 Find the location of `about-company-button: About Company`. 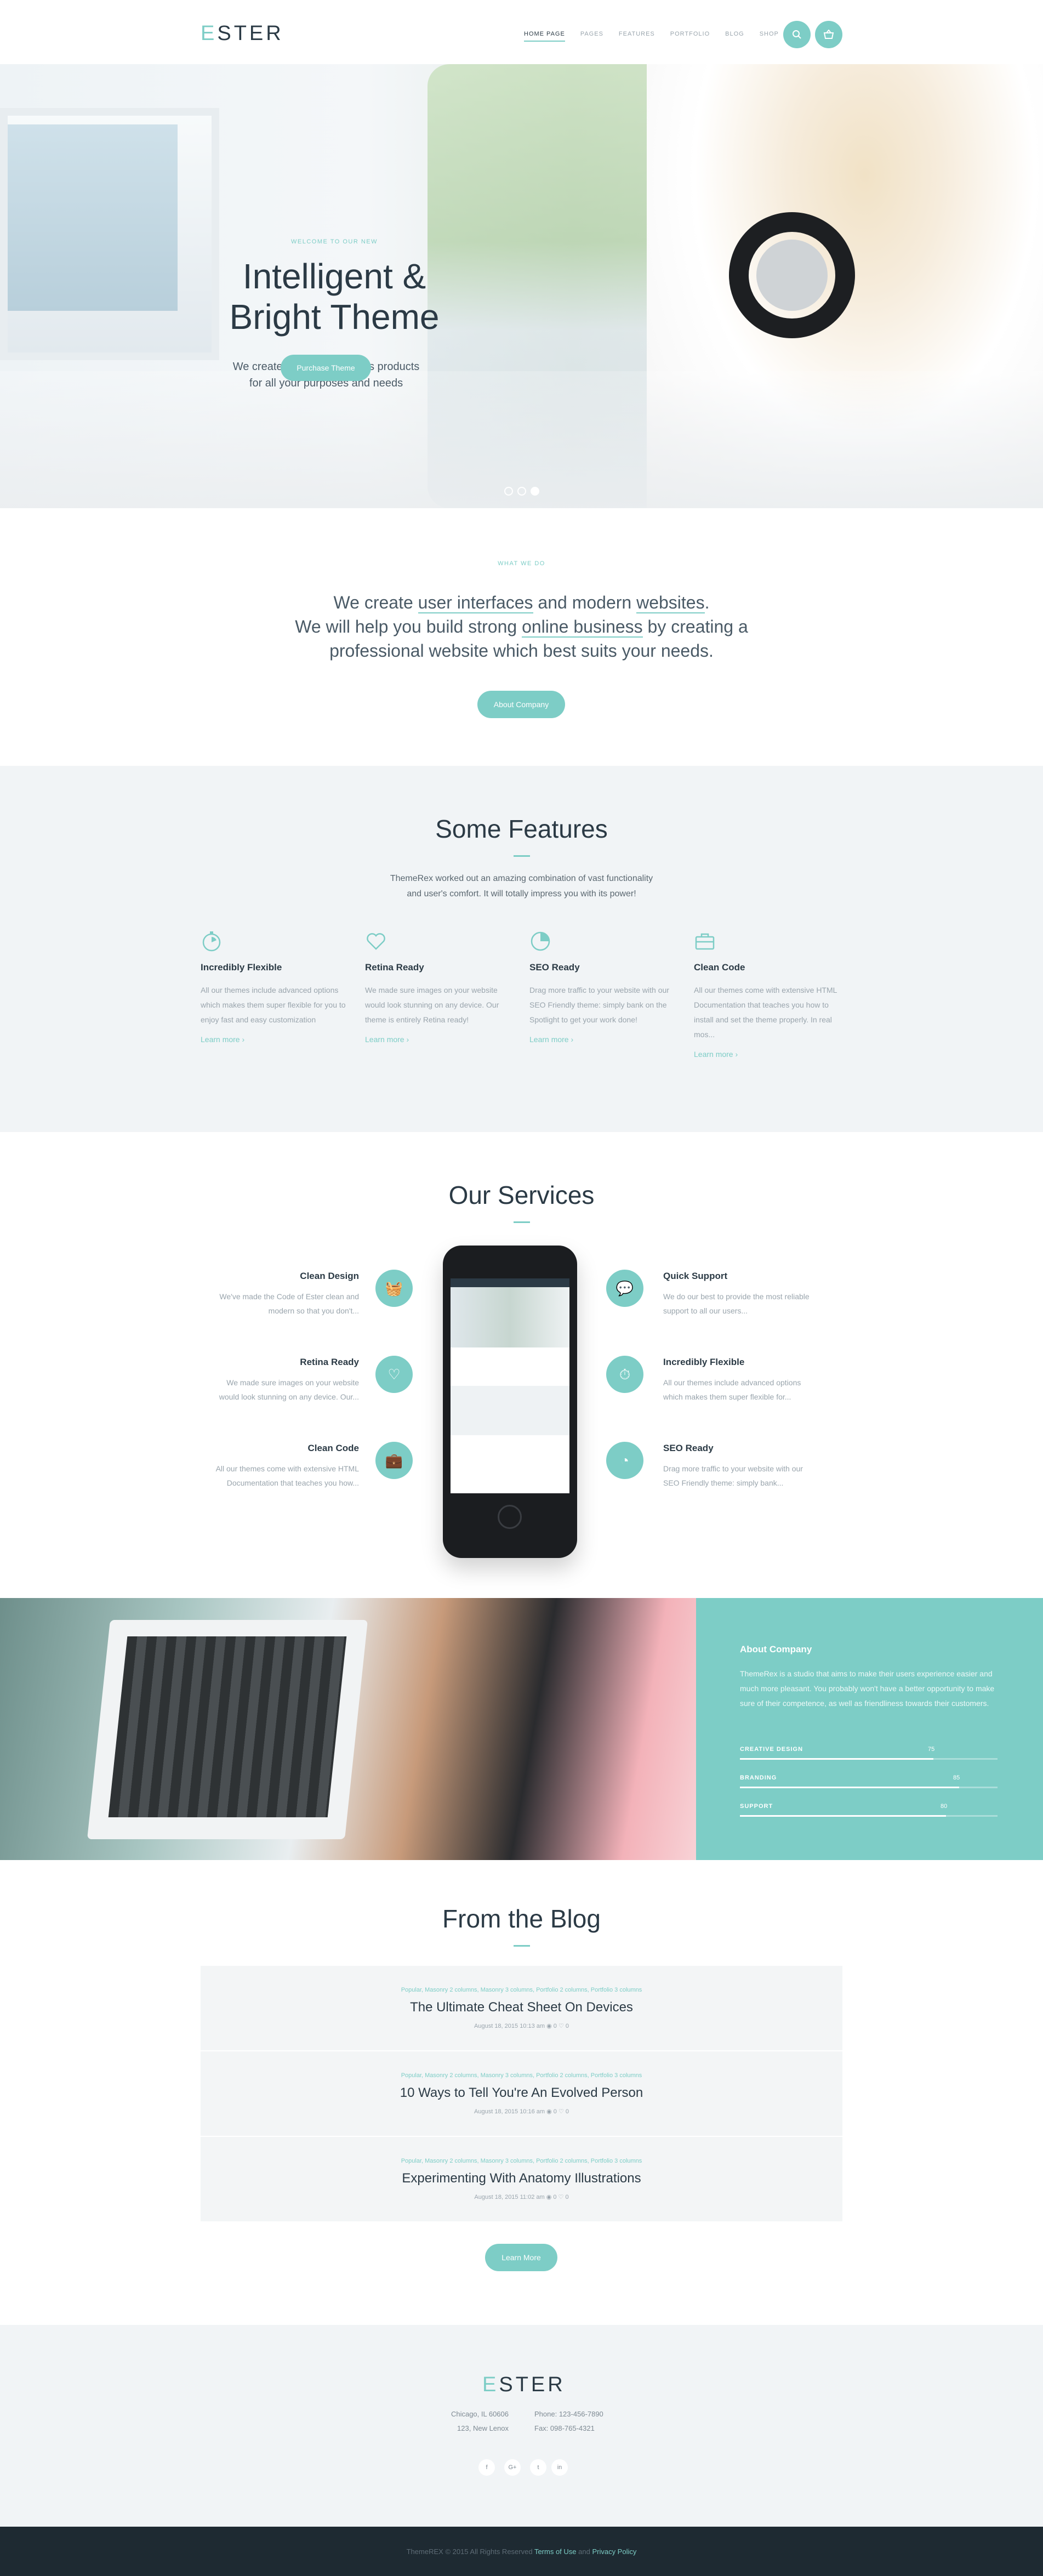

about-company-button: About Company is located at coordinates (521, 704).